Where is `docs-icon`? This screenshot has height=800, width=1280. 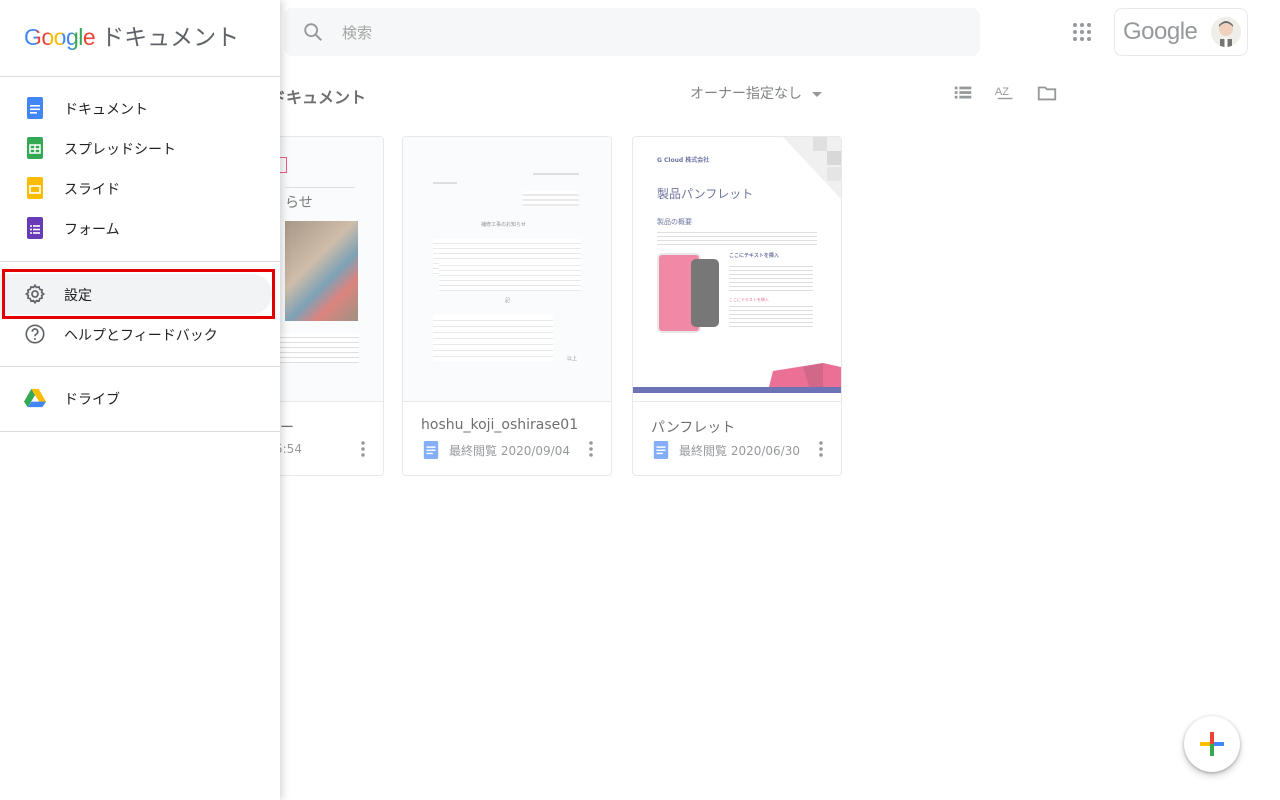
docs-icon is located at coordinates (35, 108).